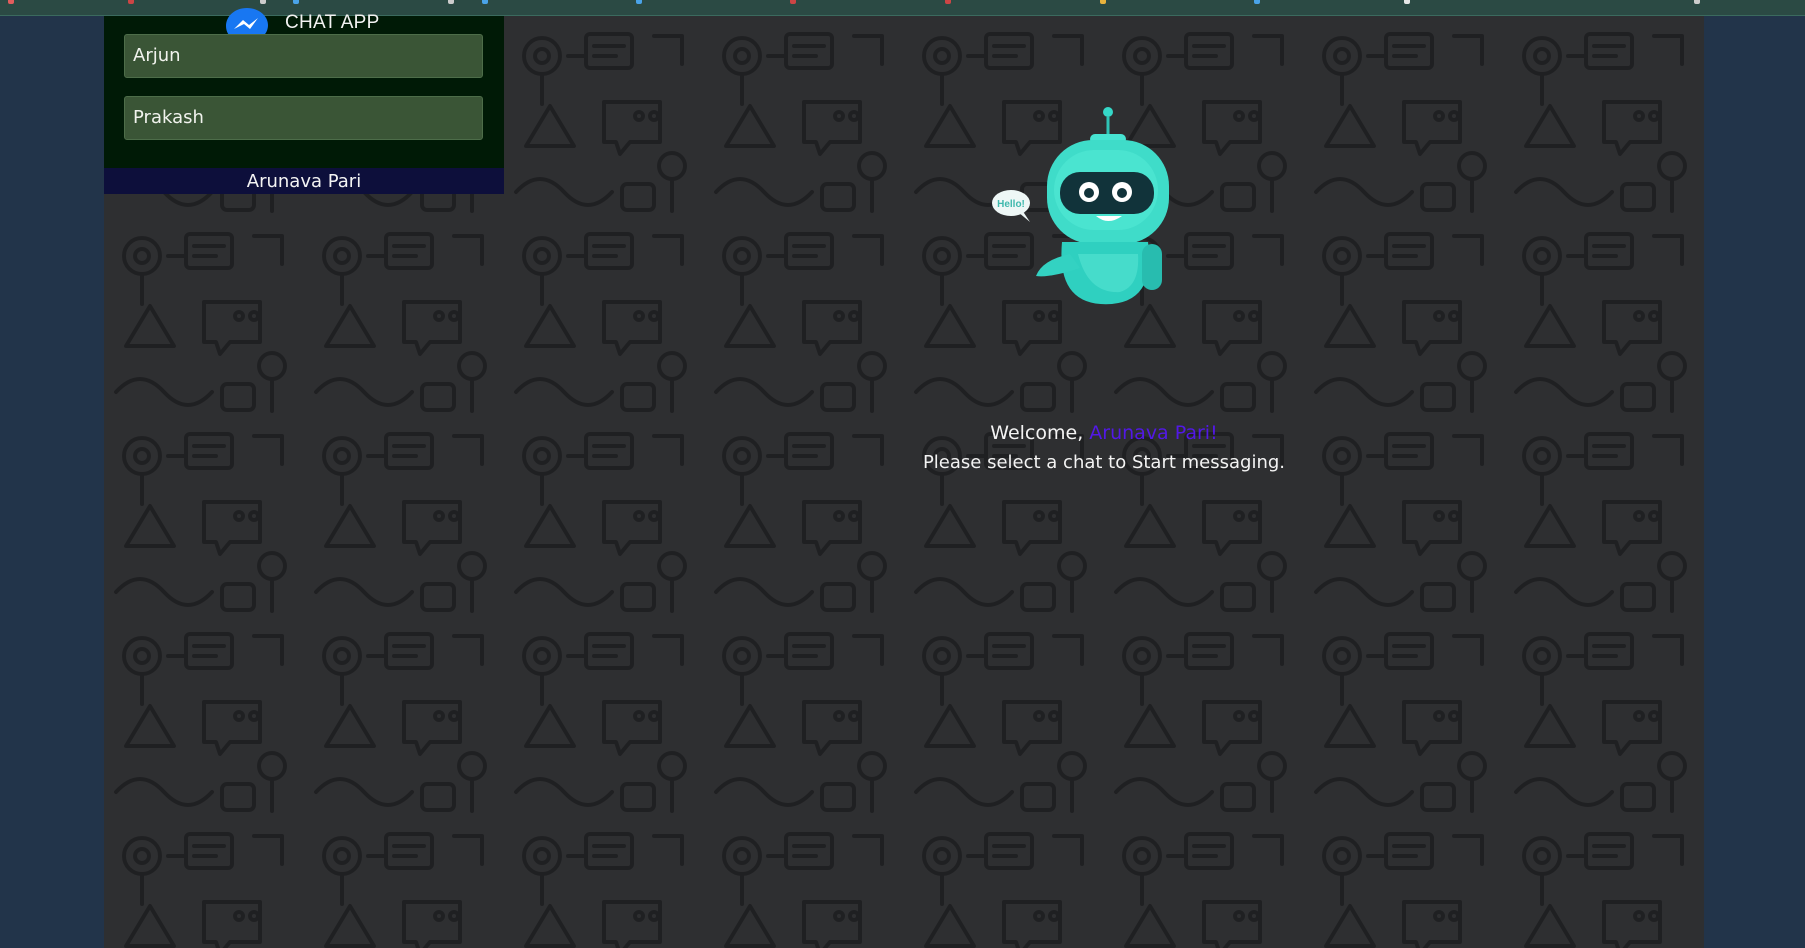 The image size is (1805, 948). What do you see at coordinates (303, 56) in the screenshot?
I see `contact-item-arjun: Arjun` at bounding box center [303, 56].